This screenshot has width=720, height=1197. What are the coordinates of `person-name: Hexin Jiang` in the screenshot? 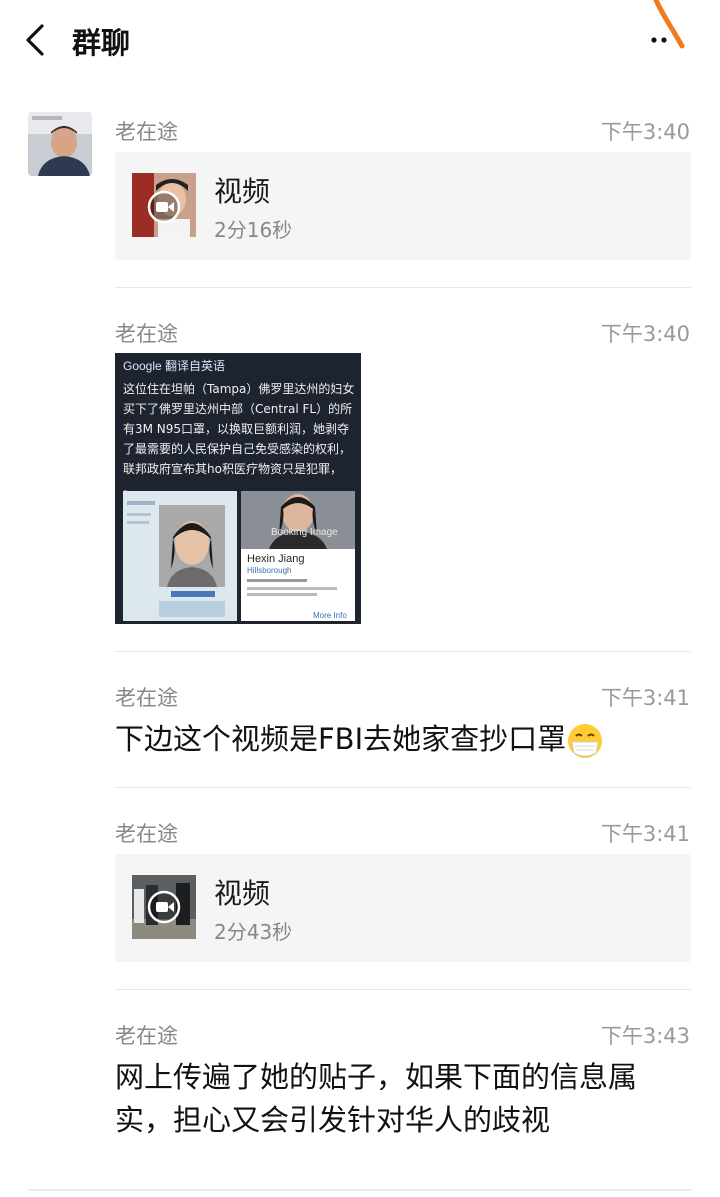 It's located at (275, 559).